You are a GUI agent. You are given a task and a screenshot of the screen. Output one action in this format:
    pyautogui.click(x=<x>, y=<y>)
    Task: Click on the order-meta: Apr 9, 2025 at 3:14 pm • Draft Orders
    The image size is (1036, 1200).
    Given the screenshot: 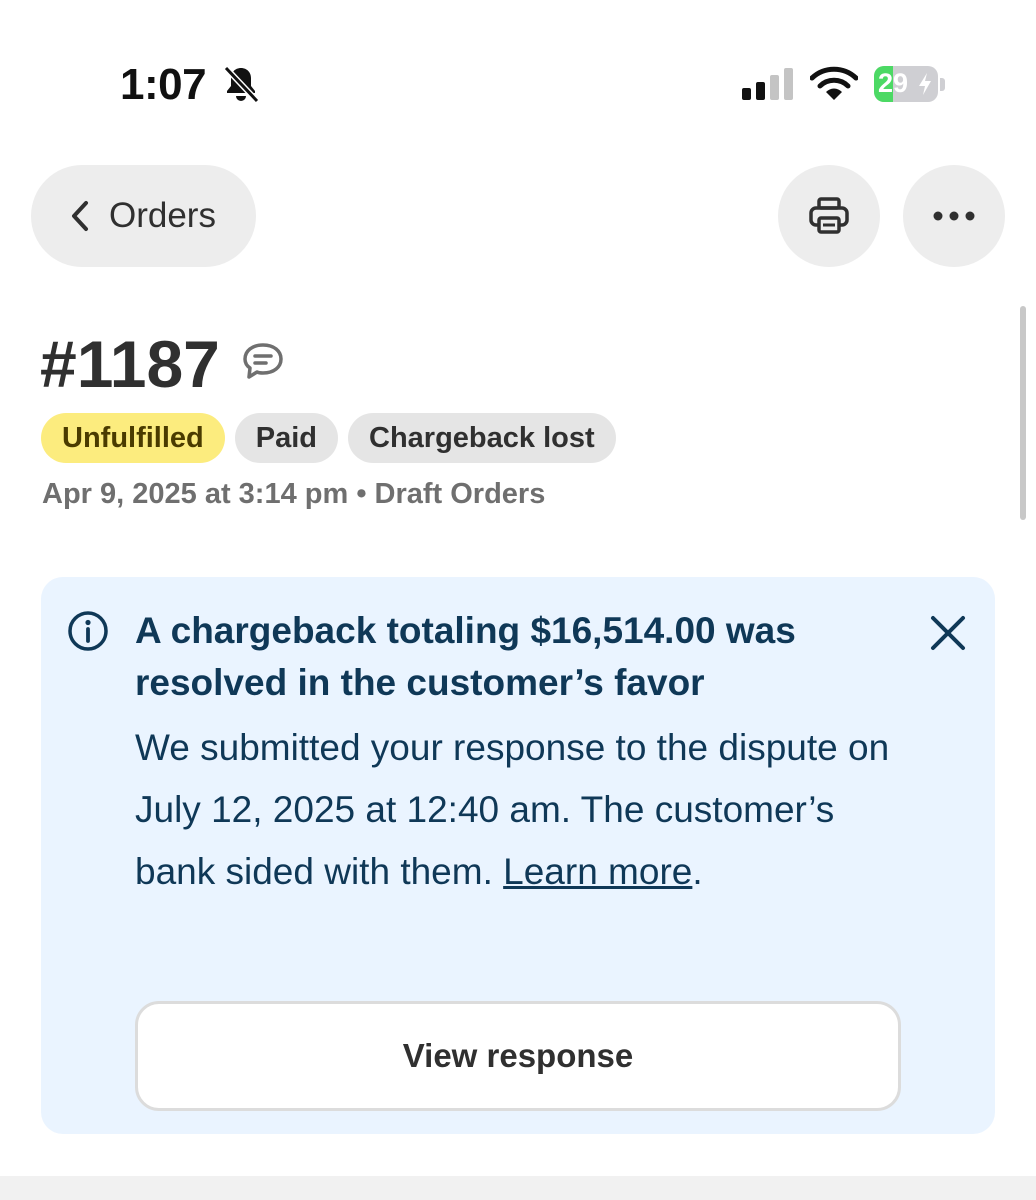 What is the action you would take?
    pyautogui.click(x=294, y=494)
    